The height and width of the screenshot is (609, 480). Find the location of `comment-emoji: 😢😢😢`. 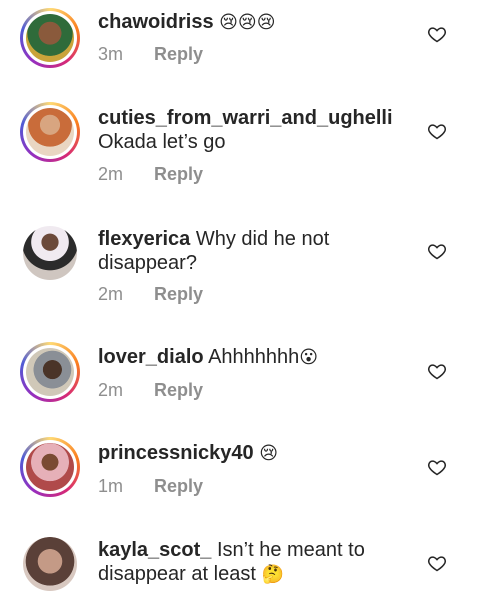

comment-emoji: 😢😢😢 is located at coordinates (247, 22).